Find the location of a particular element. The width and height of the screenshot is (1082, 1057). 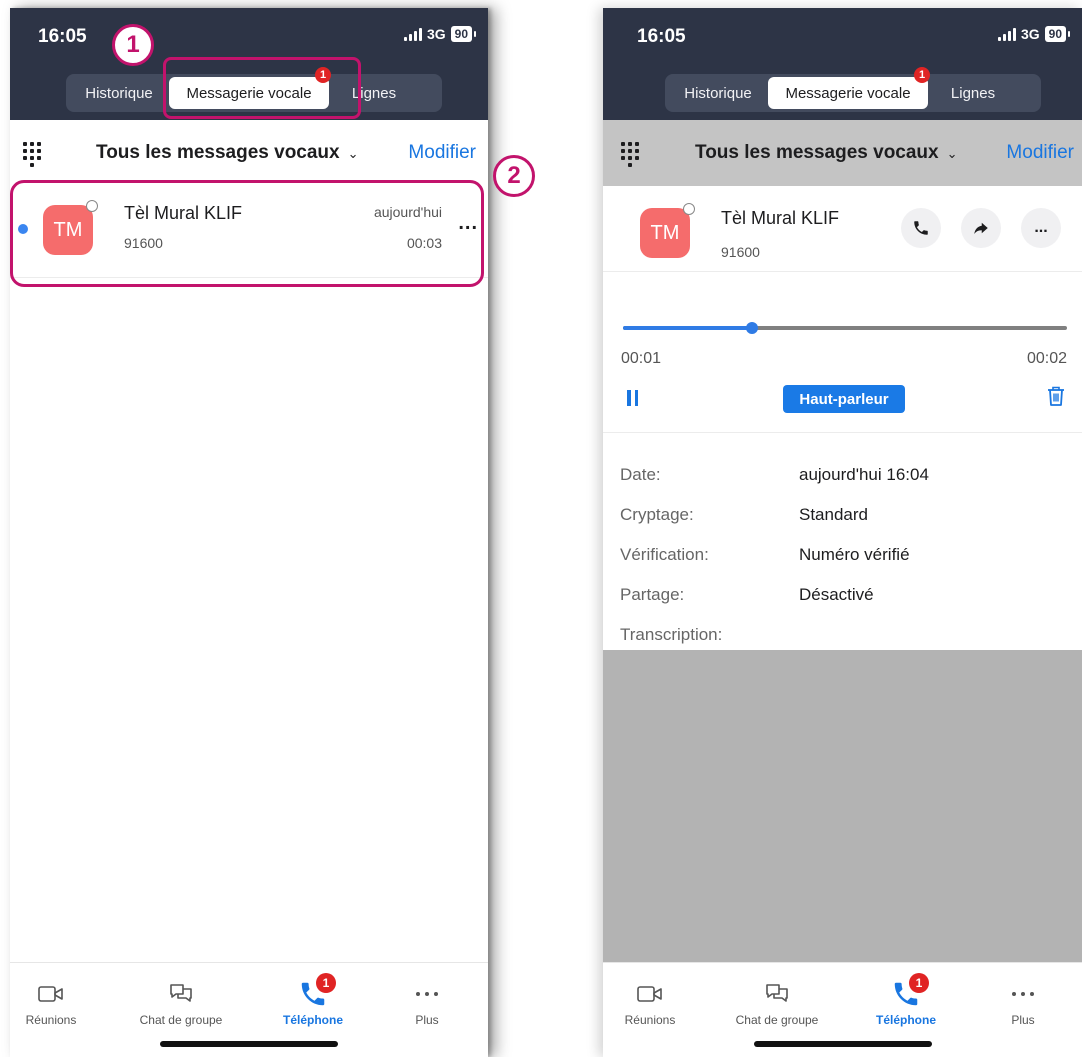

date-label: Date: is located at coordinates (640, 474).